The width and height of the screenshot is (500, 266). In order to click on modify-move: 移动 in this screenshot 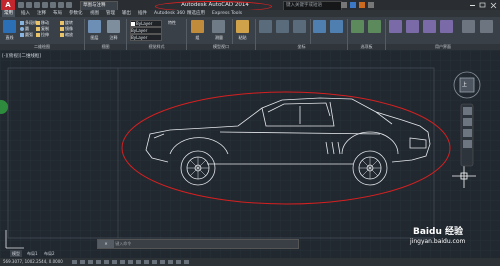, I will do `click(42, 22)`.